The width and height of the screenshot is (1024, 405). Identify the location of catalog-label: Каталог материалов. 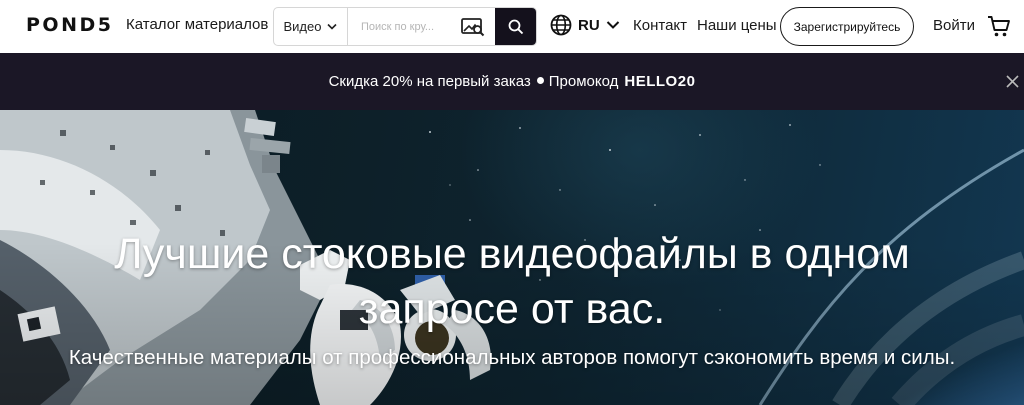
(197, 24).